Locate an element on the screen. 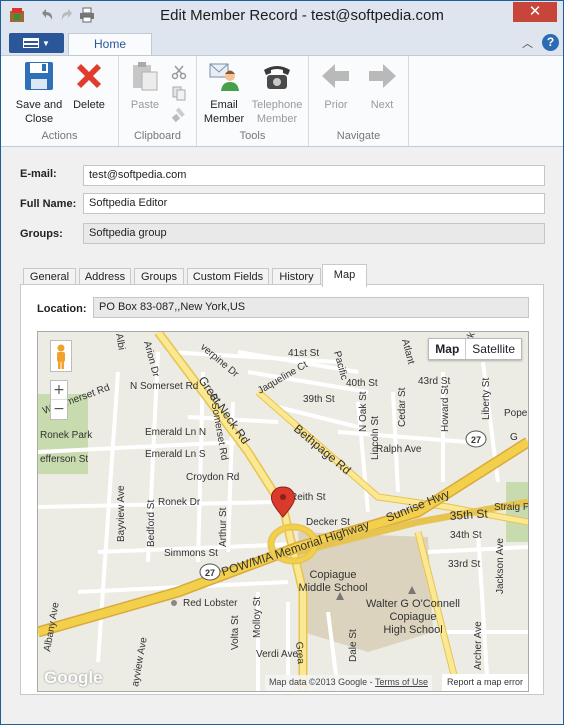 The width and height of the screenshot is (564, 725). format-painter-icon is located at coordinates (179, 114).